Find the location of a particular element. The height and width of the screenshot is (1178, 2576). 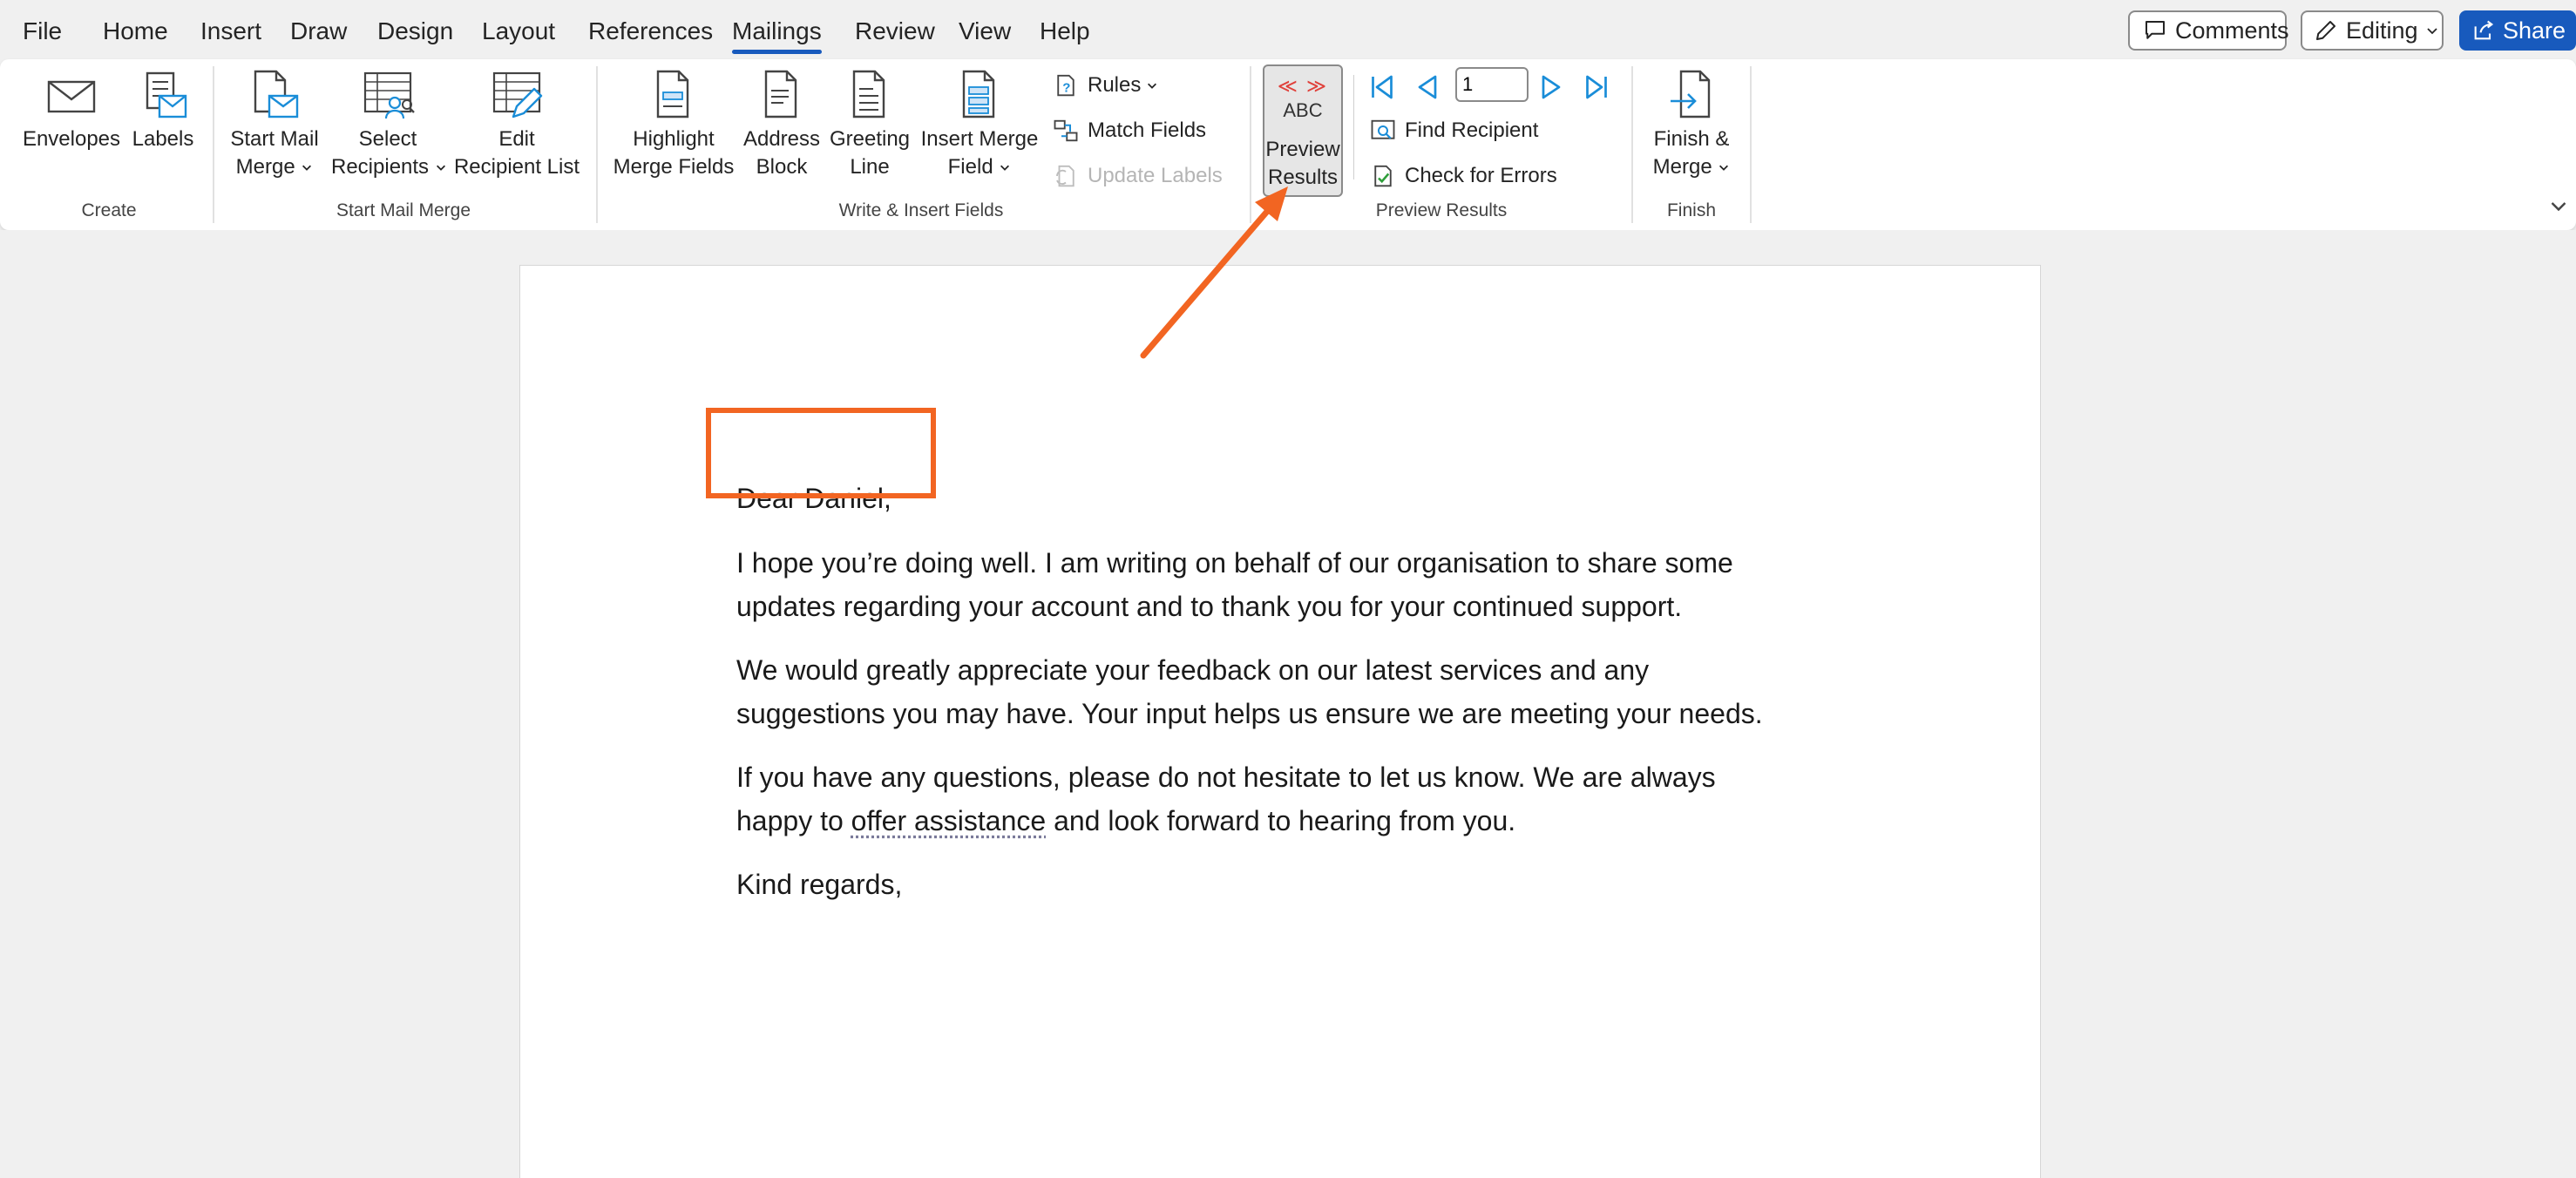

tab-review: Review is located at coordinates (895, 31).